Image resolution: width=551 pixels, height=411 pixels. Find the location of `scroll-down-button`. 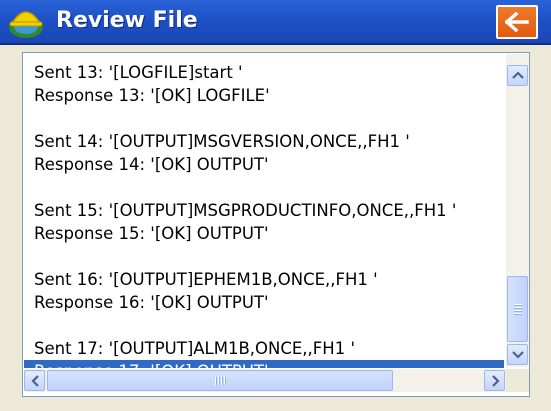

scroll-down-button is located at coordinates (517, 354).